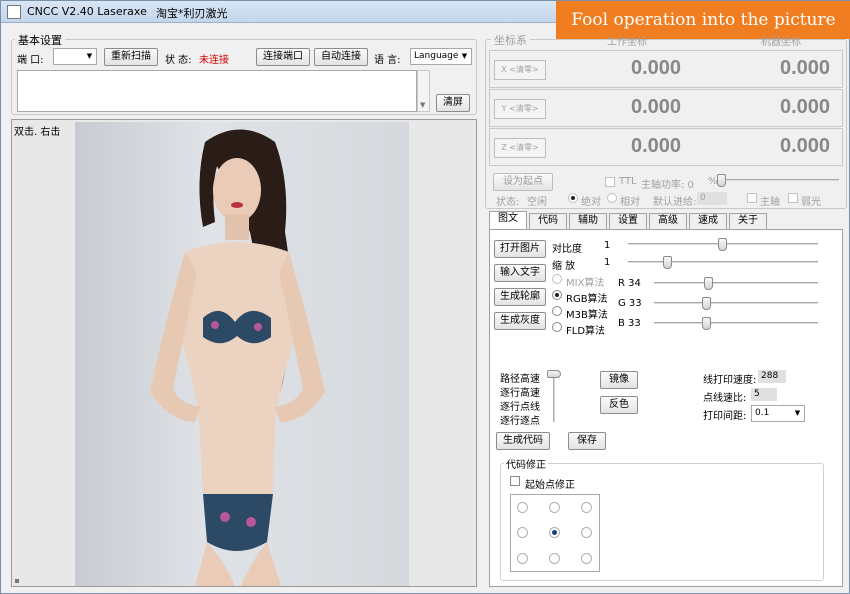  What do you see at coordinates (591, 202) in the screenshot?
I see `absolute-label: 绝对` at bounding box center [591, 202].